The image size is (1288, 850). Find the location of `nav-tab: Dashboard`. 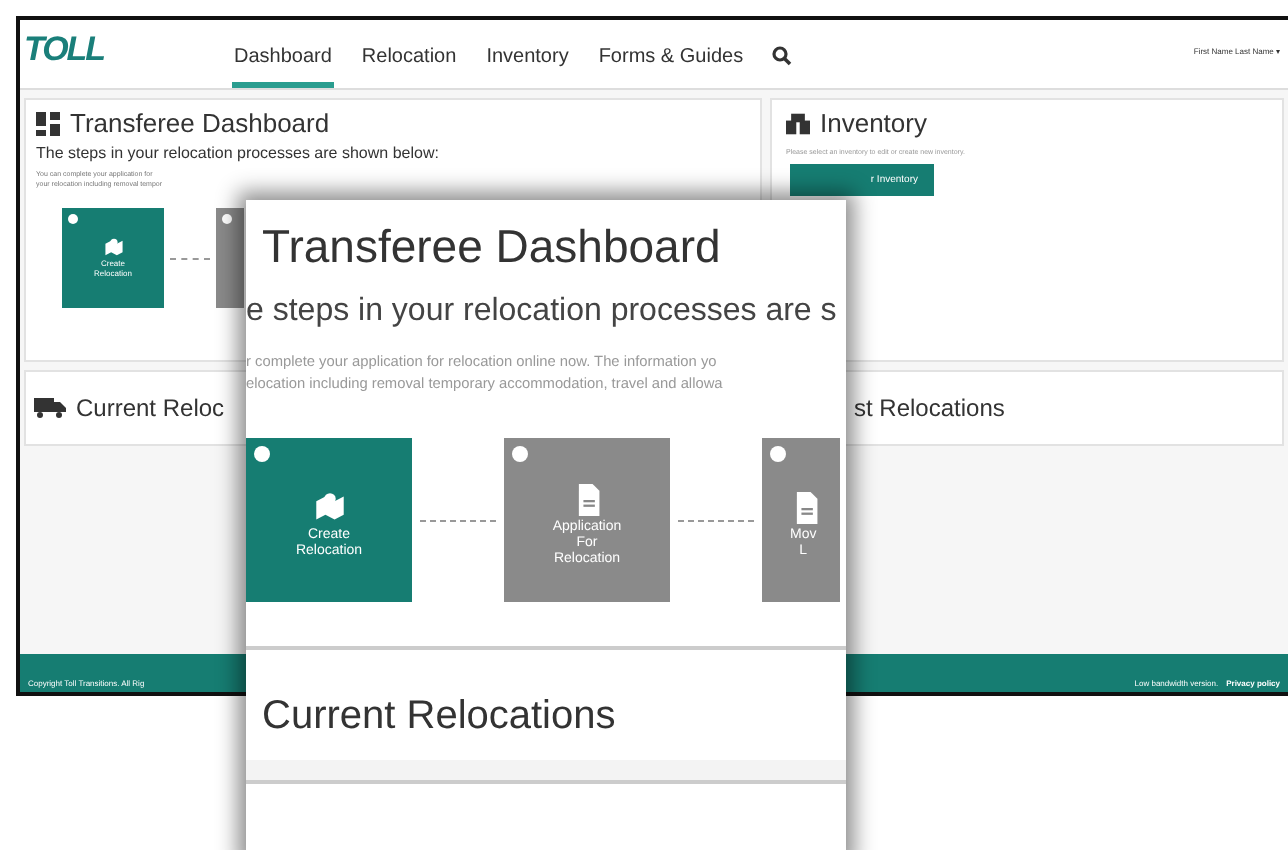

nav-tab: Dashboard is located at coordinates (283, 67).